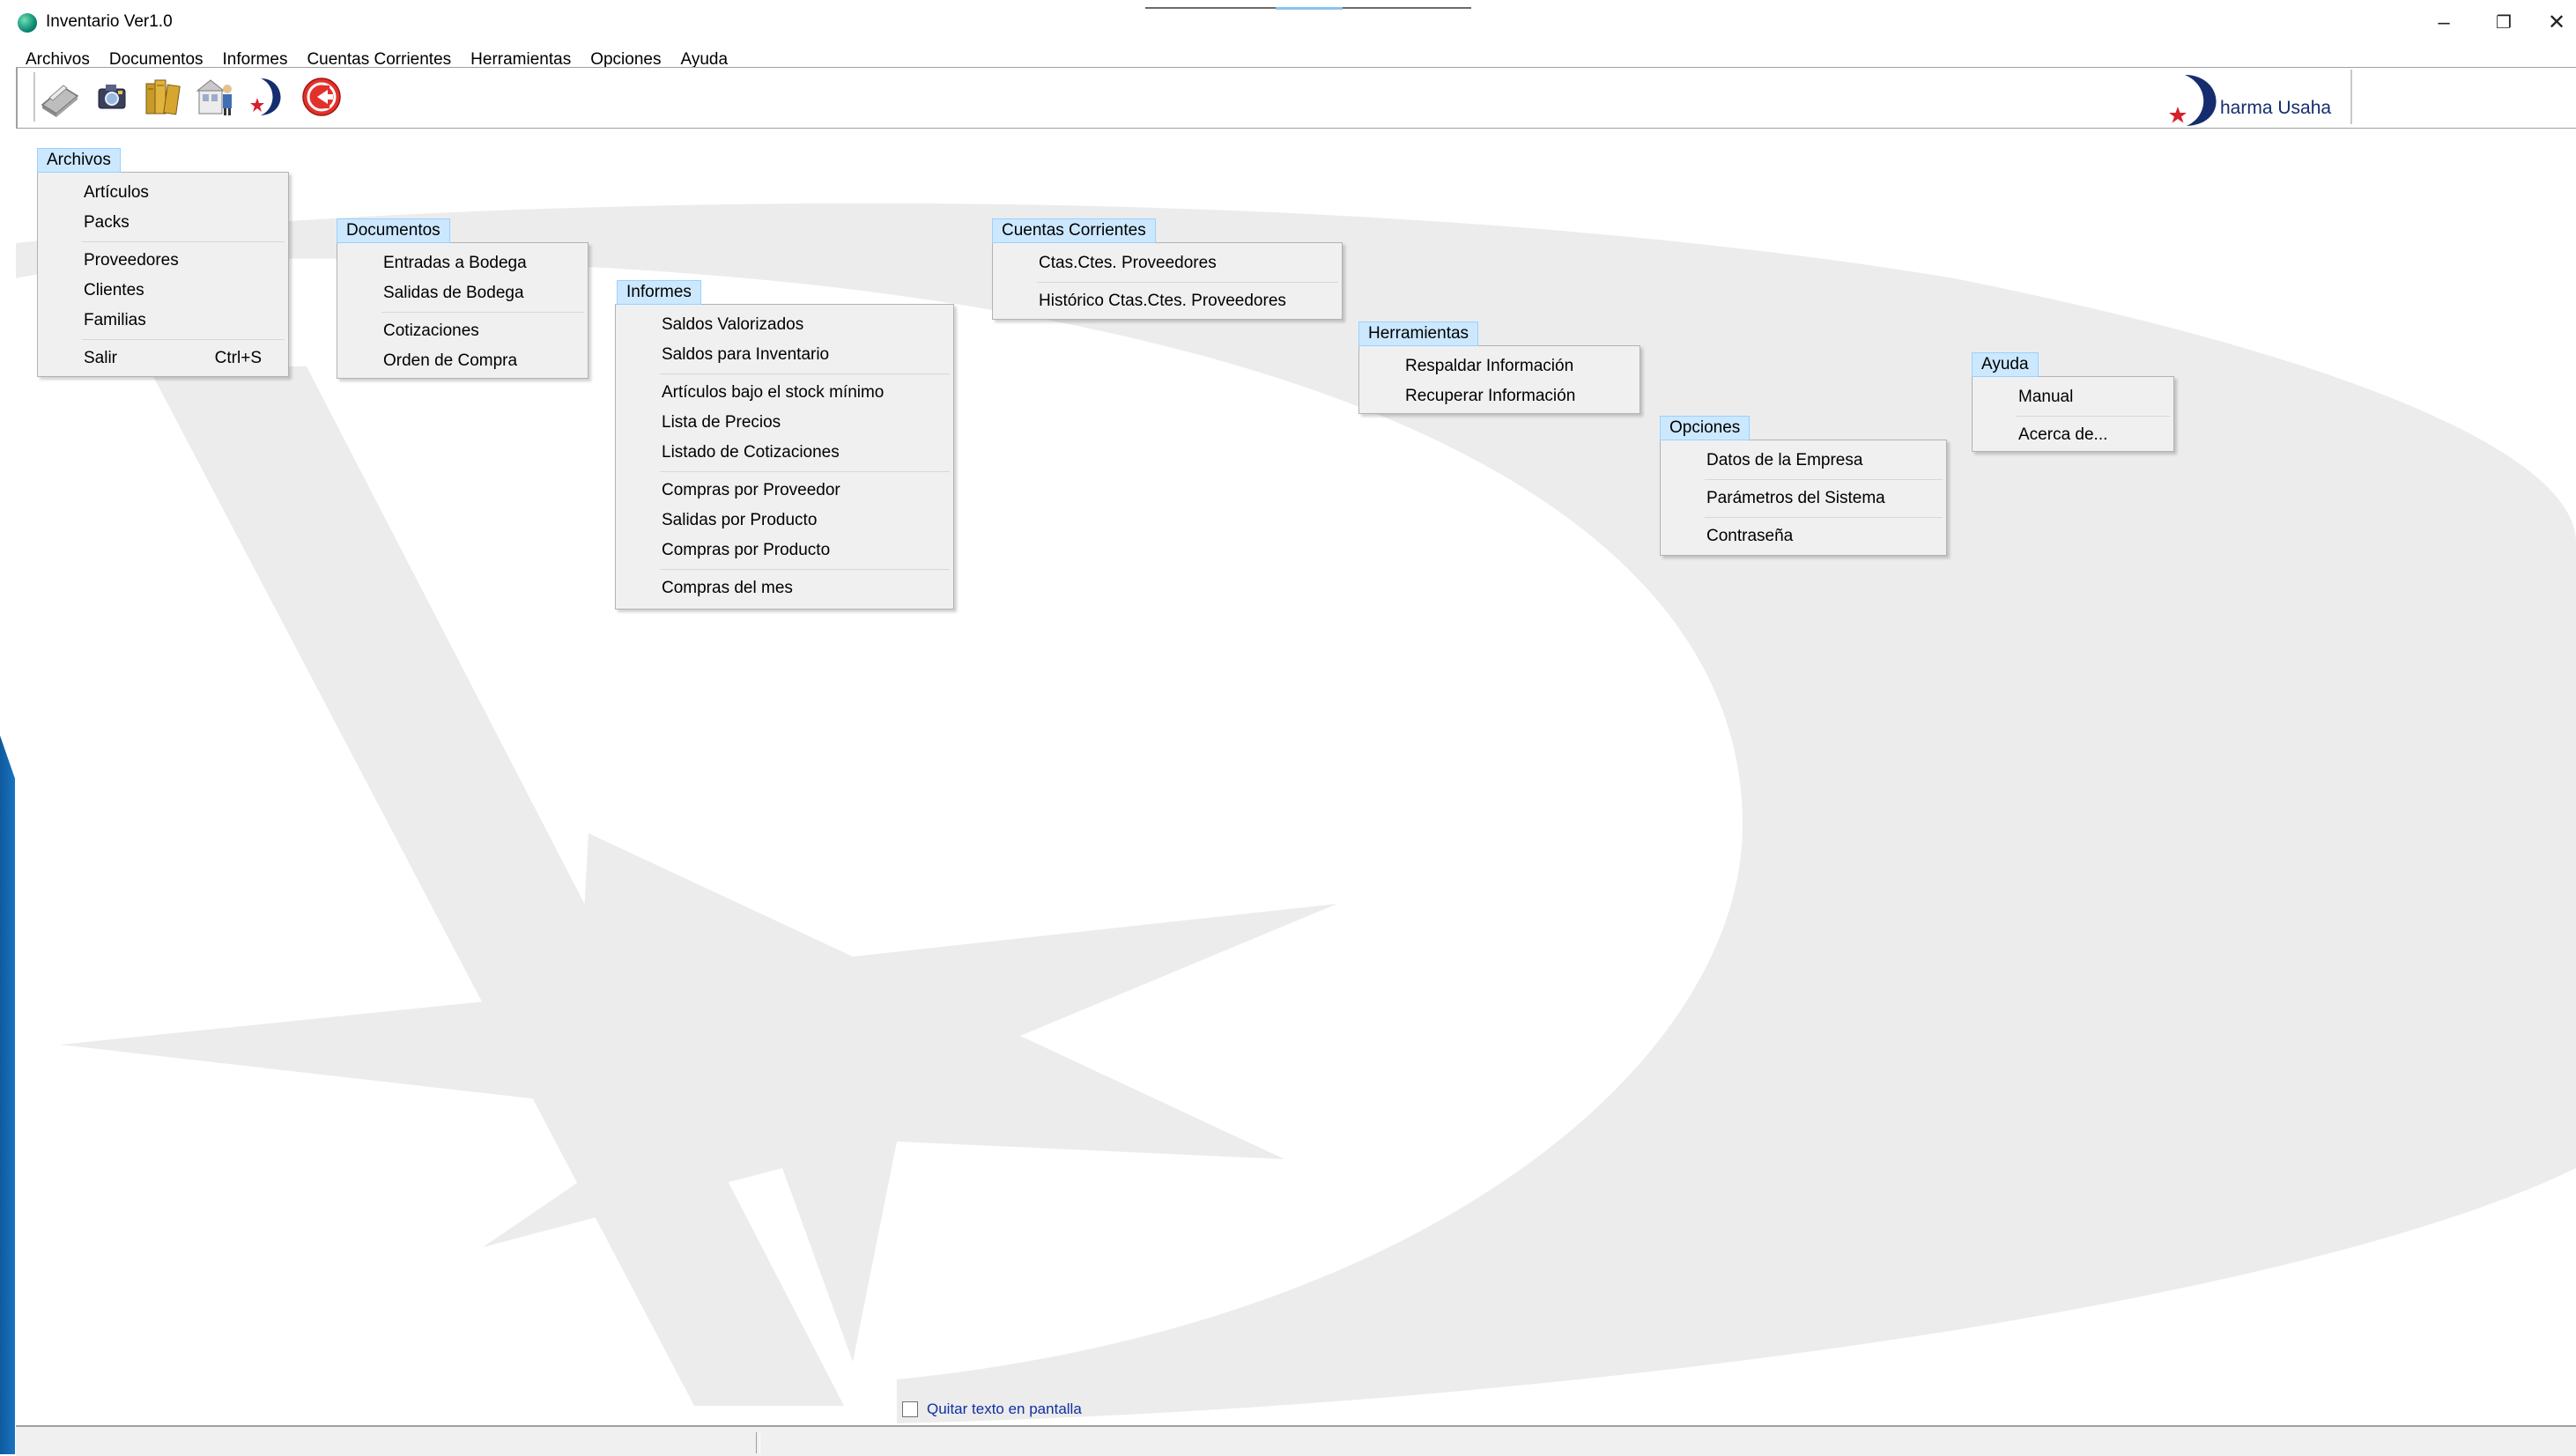  What do you see at coordinates (1706, 428) in the screenshot?
I see `opciones-menu-title: Opciones` at bounding box center [1706, 428].